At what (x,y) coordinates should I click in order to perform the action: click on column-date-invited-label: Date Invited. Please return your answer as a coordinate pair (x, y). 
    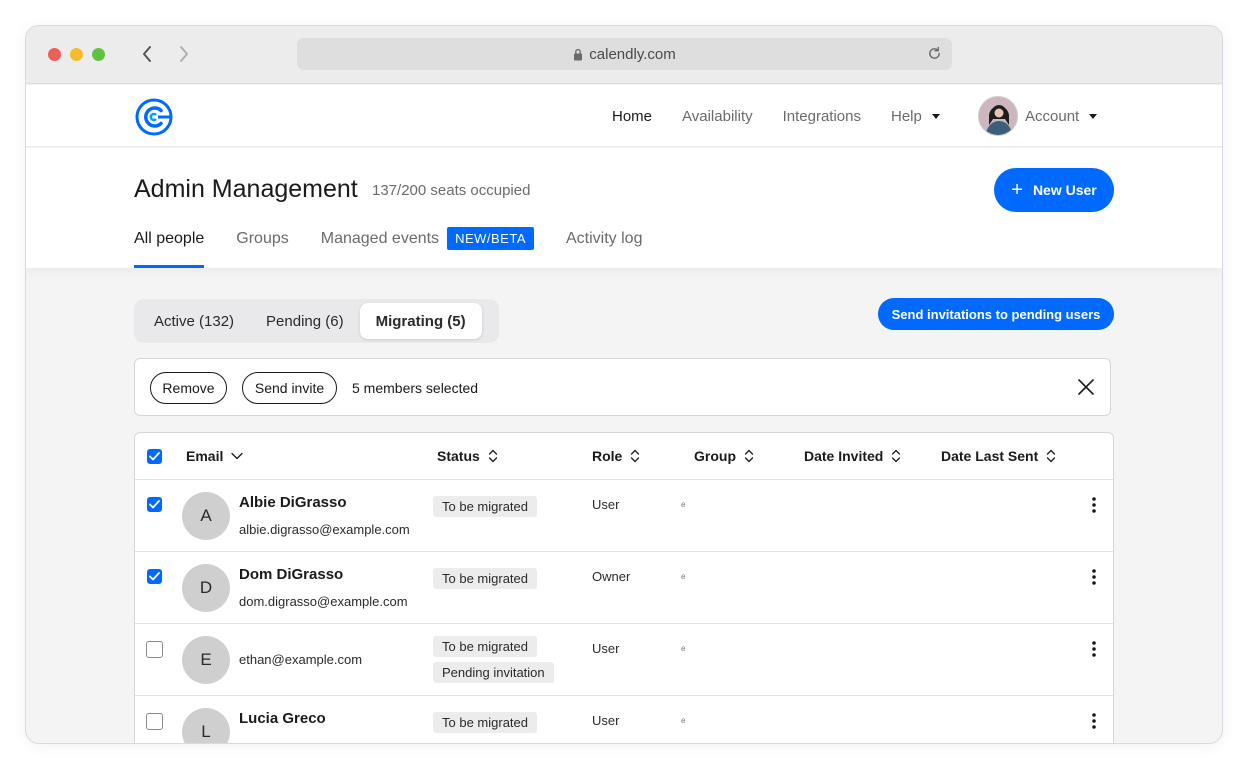
    Looking at the image, I should click on (844, 456).